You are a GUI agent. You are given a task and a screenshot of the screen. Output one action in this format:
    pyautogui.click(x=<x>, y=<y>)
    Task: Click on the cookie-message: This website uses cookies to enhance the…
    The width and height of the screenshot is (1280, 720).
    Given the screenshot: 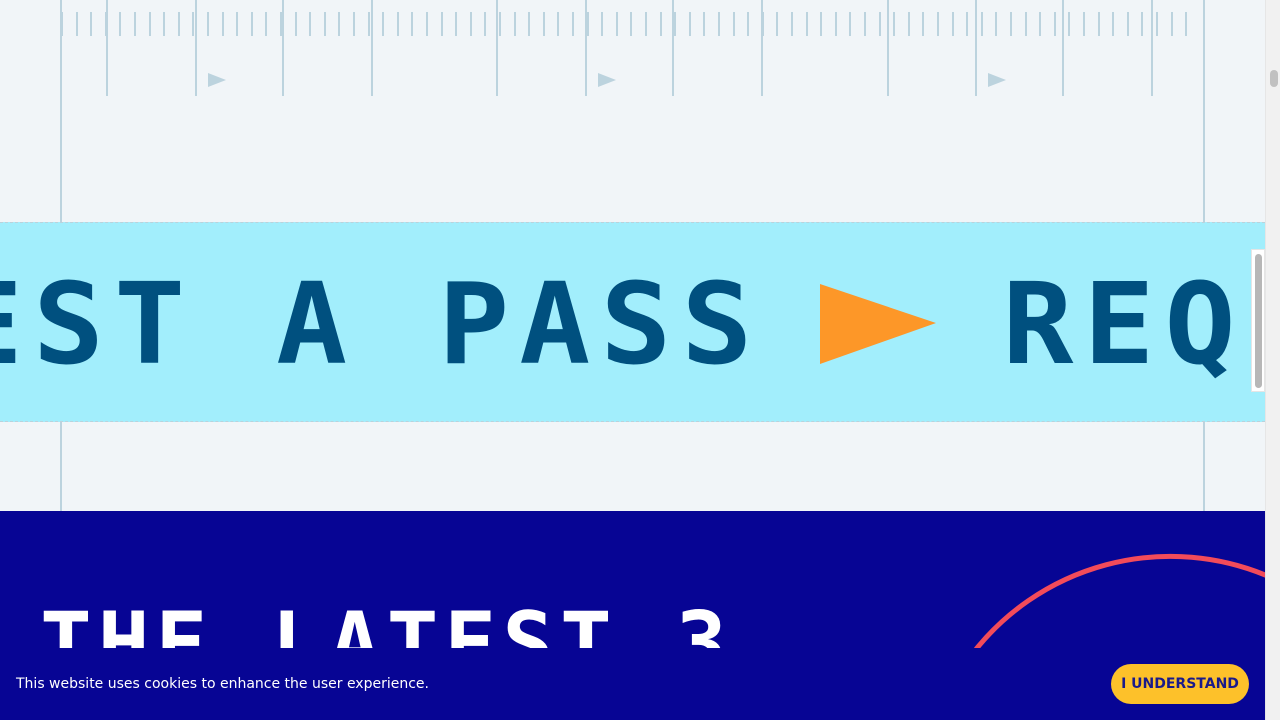 What is the action you would take?
    pyautogui.click(x=222, y=684)
    